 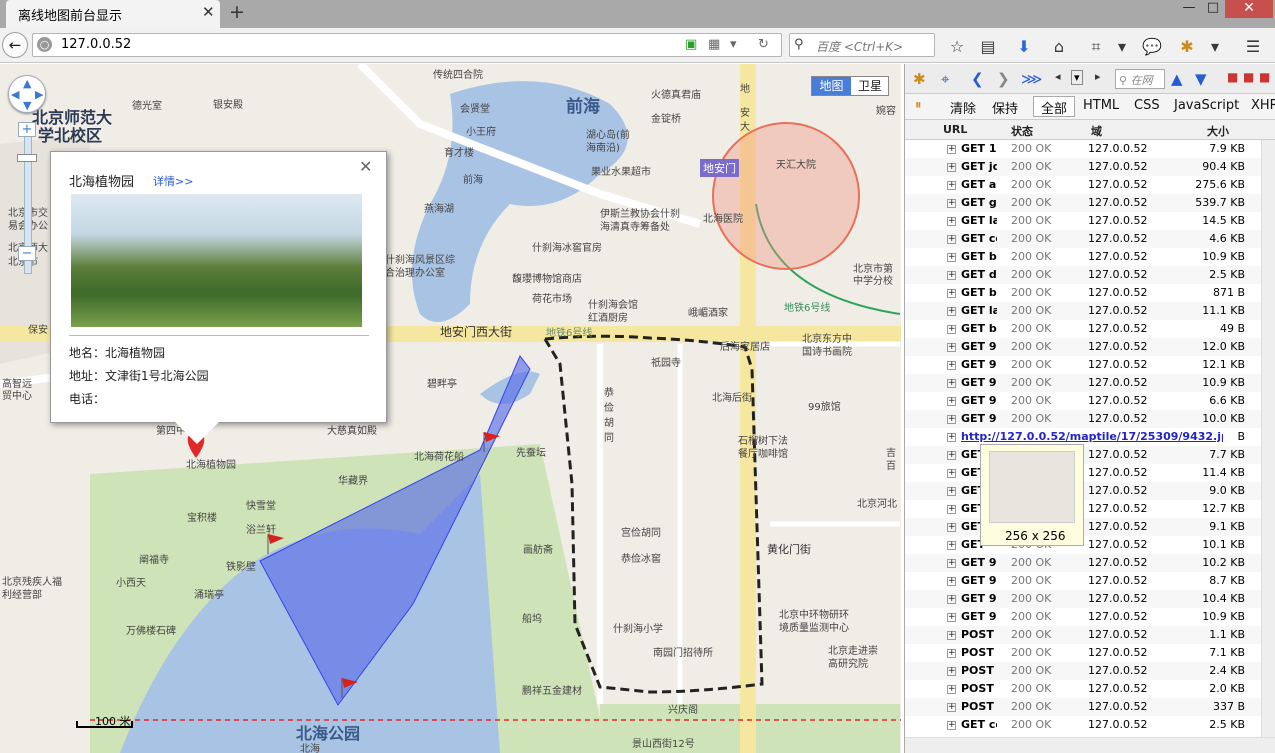 What do you see at coordinates (1083, 185) in the screenshot?
I see `network-request-row: + GET ap 200 OK 127.0.0.52 275.6 KB` at bounding box center [1083, 185].